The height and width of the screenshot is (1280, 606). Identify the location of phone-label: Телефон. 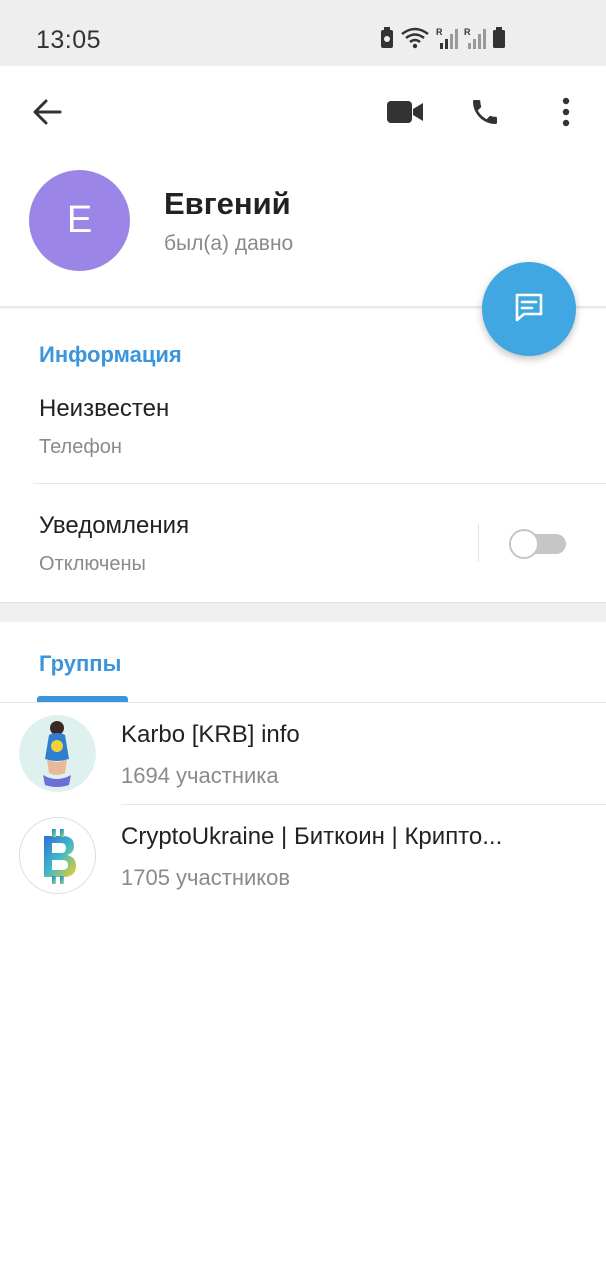
(80, 447).